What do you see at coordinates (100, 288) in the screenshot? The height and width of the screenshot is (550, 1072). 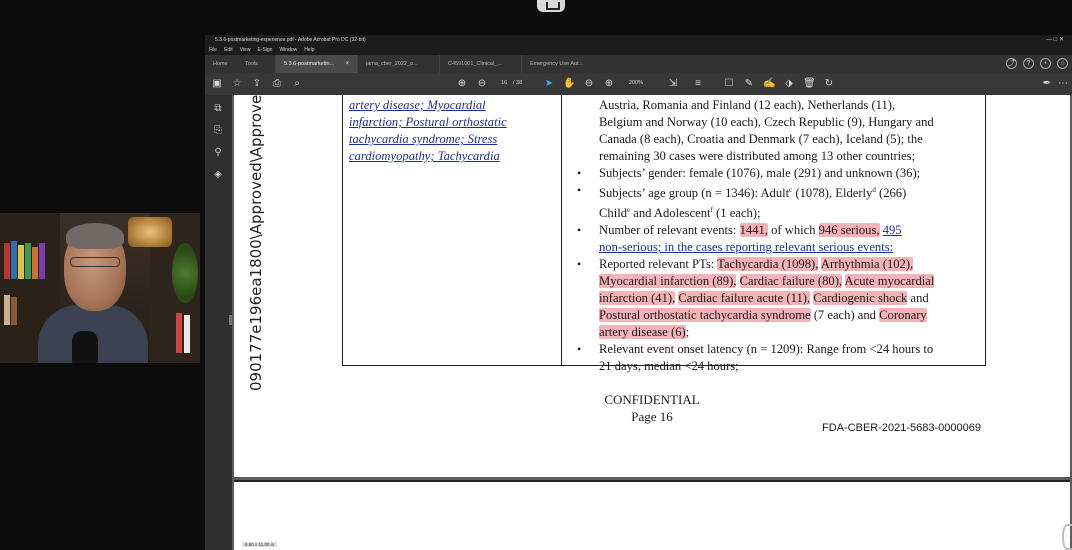 I see `webcam-video` at bounding box center [100, 288].